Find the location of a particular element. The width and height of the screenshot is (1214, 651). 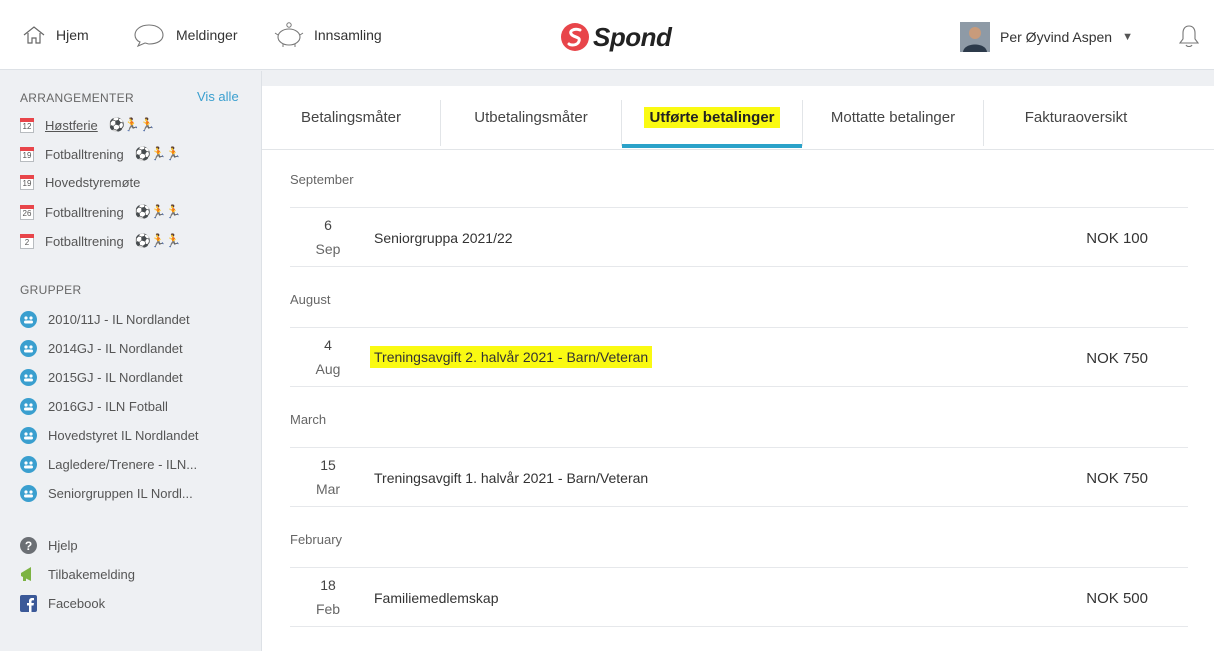

nav-home-label: Hjem is located at coordinates (72, 35).